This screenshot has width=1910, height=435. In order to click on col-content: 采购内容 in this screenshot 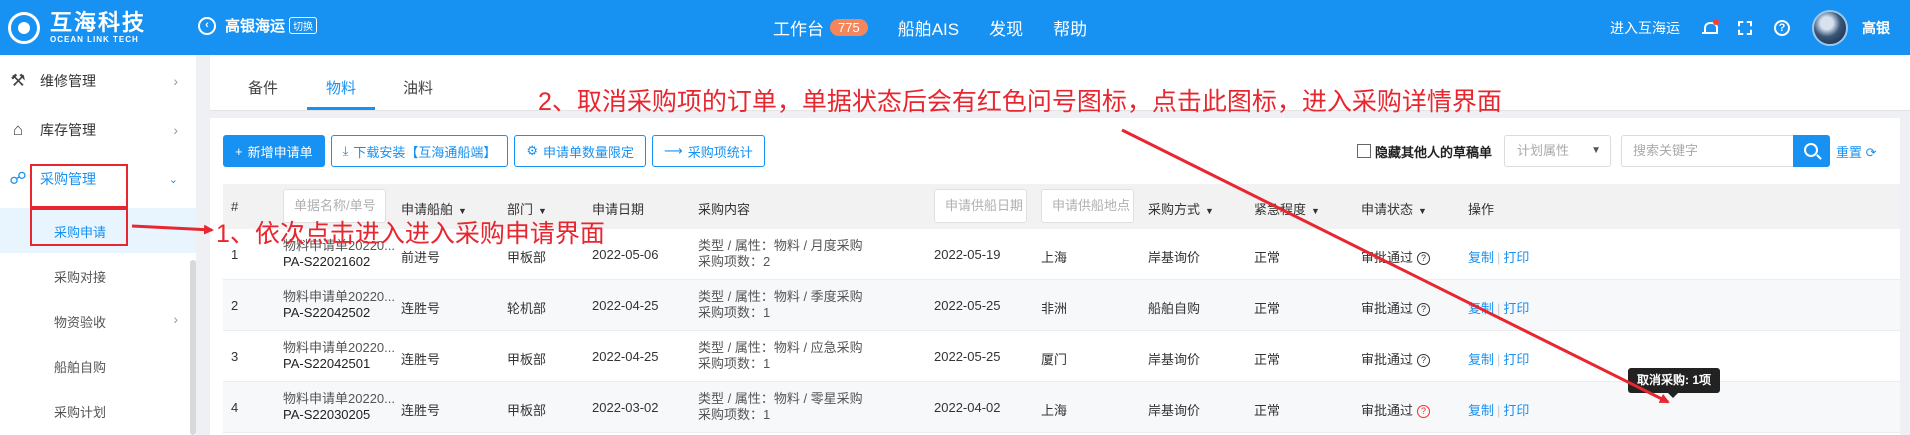, I will do `click(724, 209)`.